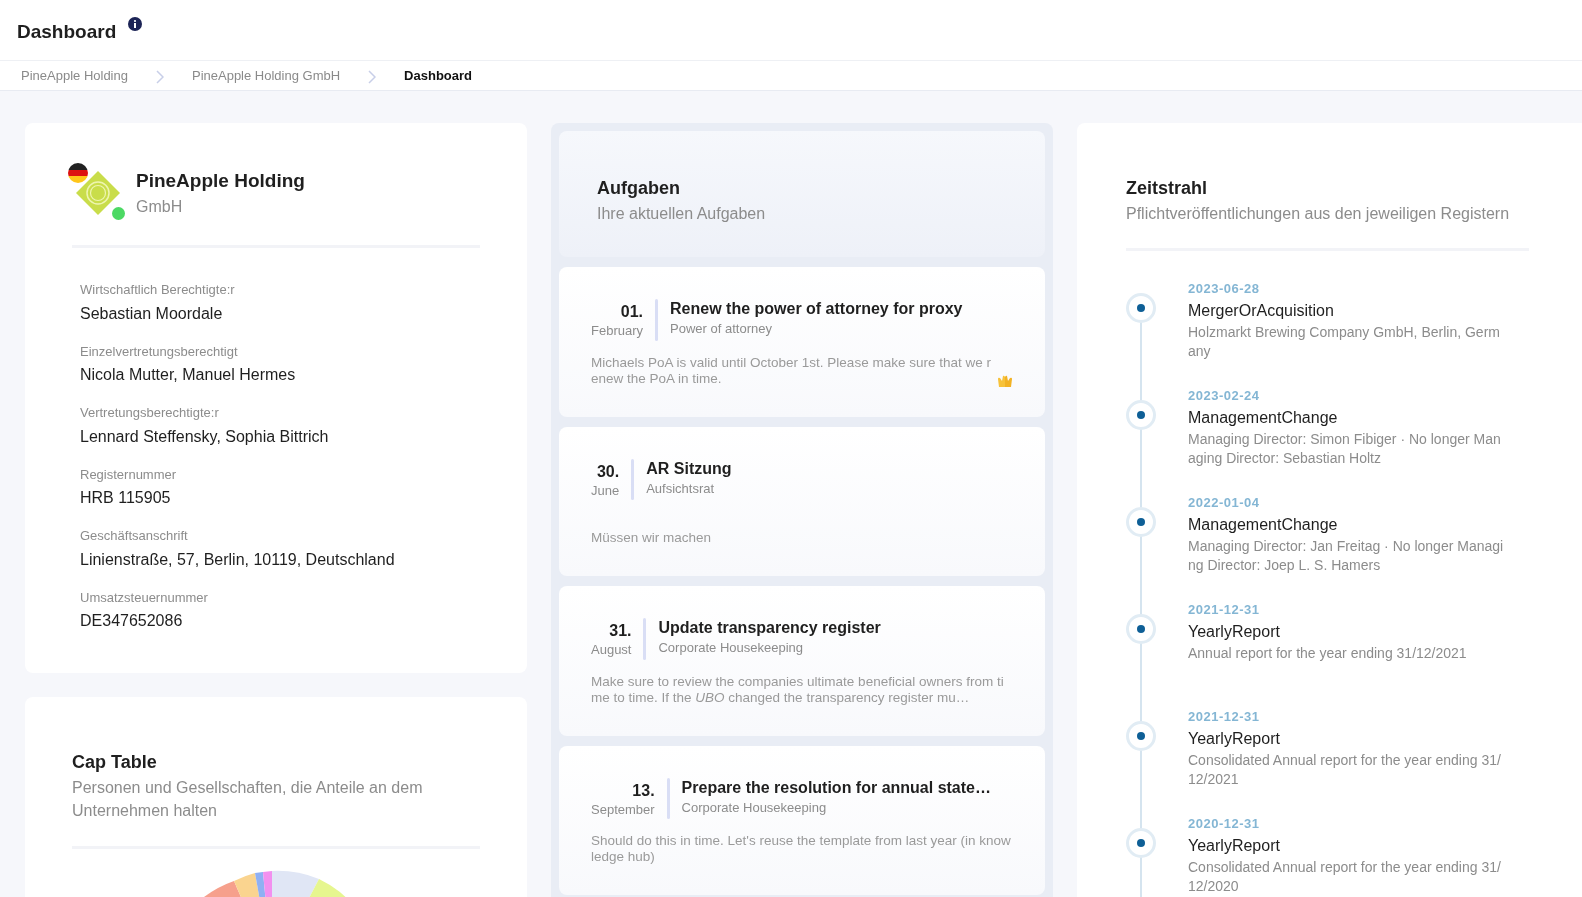 The image size is (1582, 897). I want to click on field-label: Einzelvertretungsberechtigt, so click(159, 351).